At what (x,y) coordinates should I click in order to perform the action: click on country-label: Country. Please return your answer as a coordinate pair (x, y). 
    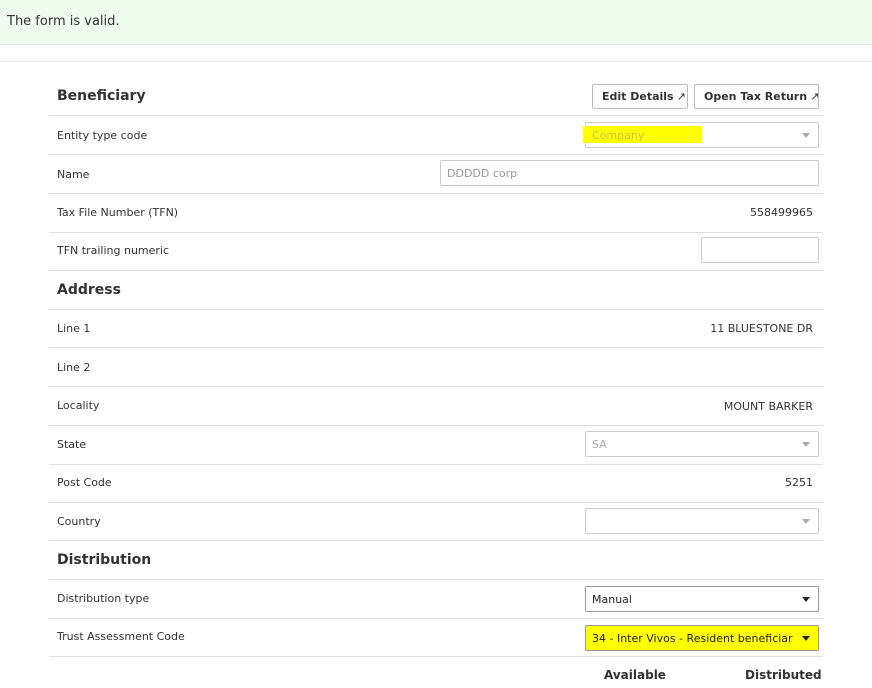
    Looking at the image, I should click on (79, 521).